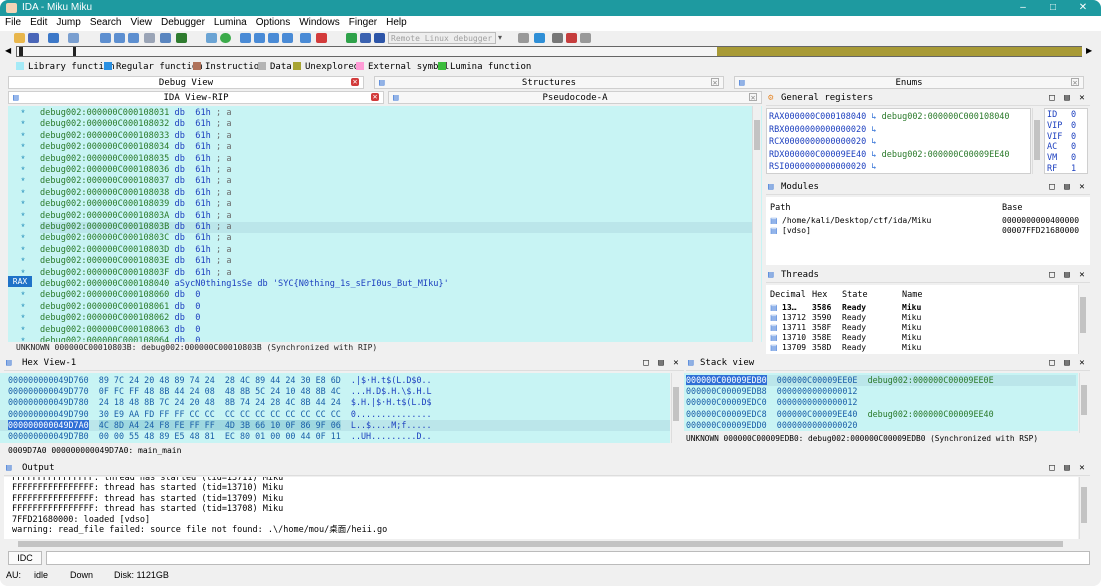 This screenshot has width=1101, height=586. Describe the element at coordinates (319, 22) in the screenshot. I see `menu-windows: Windows` at that location.